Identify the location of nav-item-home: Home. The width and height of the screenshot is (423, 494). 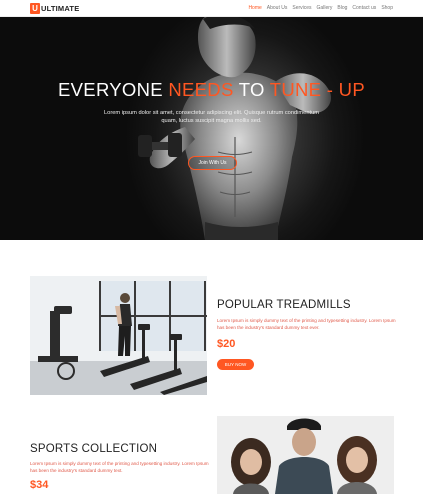
(254, 8).